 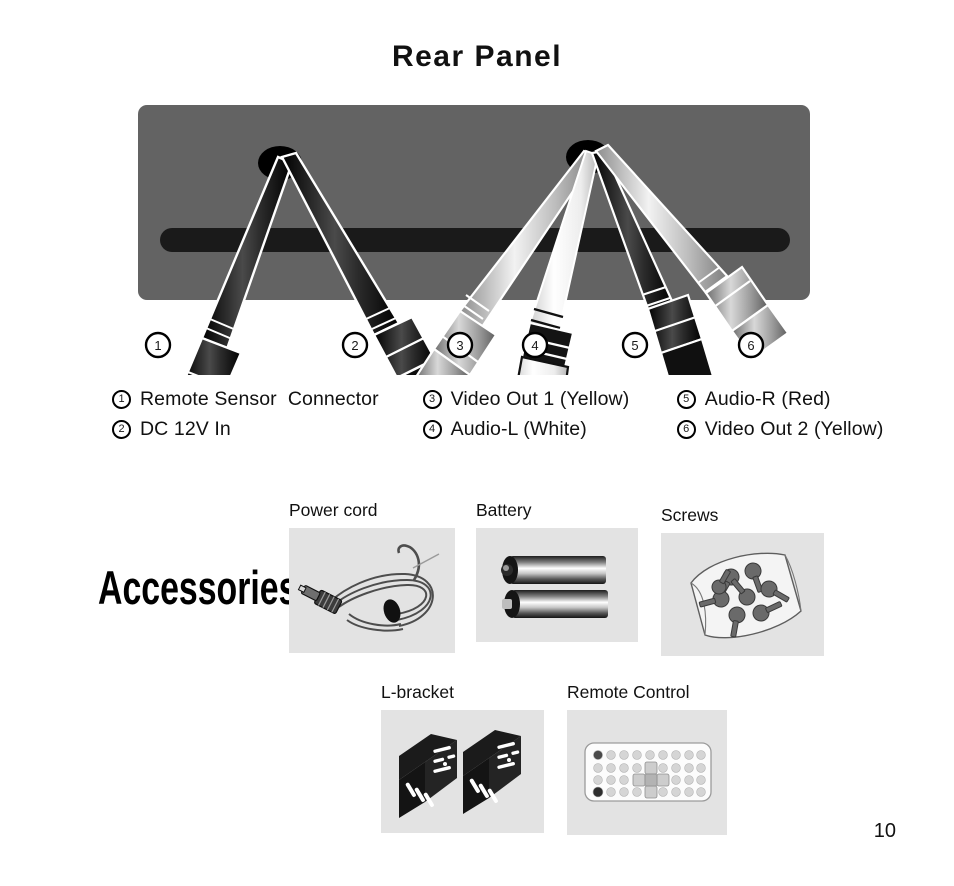 I want to click on accessory-l-bracket: L-bracket, so click(x=462, y=757).